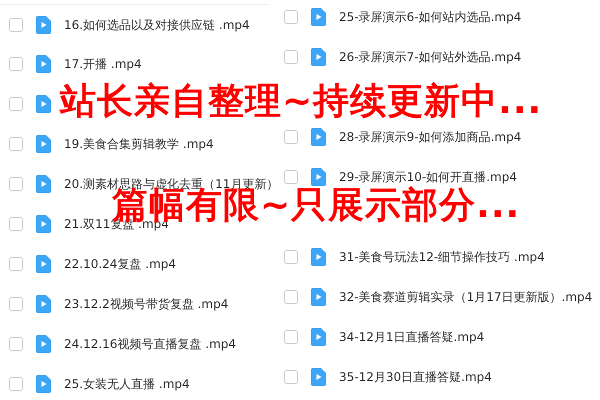 The width and height of the screenshot is (600, 400). Describe the element at coordinates (150, 344) in the screenshot. I see `file-name: 24.12.16视频号直播复盘 .mp4` at that location.